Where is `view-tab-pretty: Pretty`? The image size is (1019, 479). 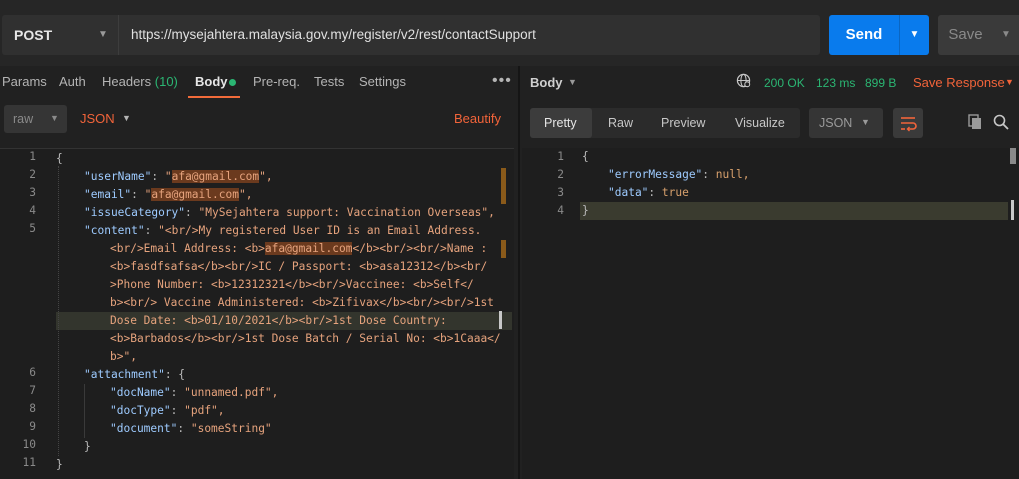 view-tab-pretty: Pretty is located at coordinates (560, 123).